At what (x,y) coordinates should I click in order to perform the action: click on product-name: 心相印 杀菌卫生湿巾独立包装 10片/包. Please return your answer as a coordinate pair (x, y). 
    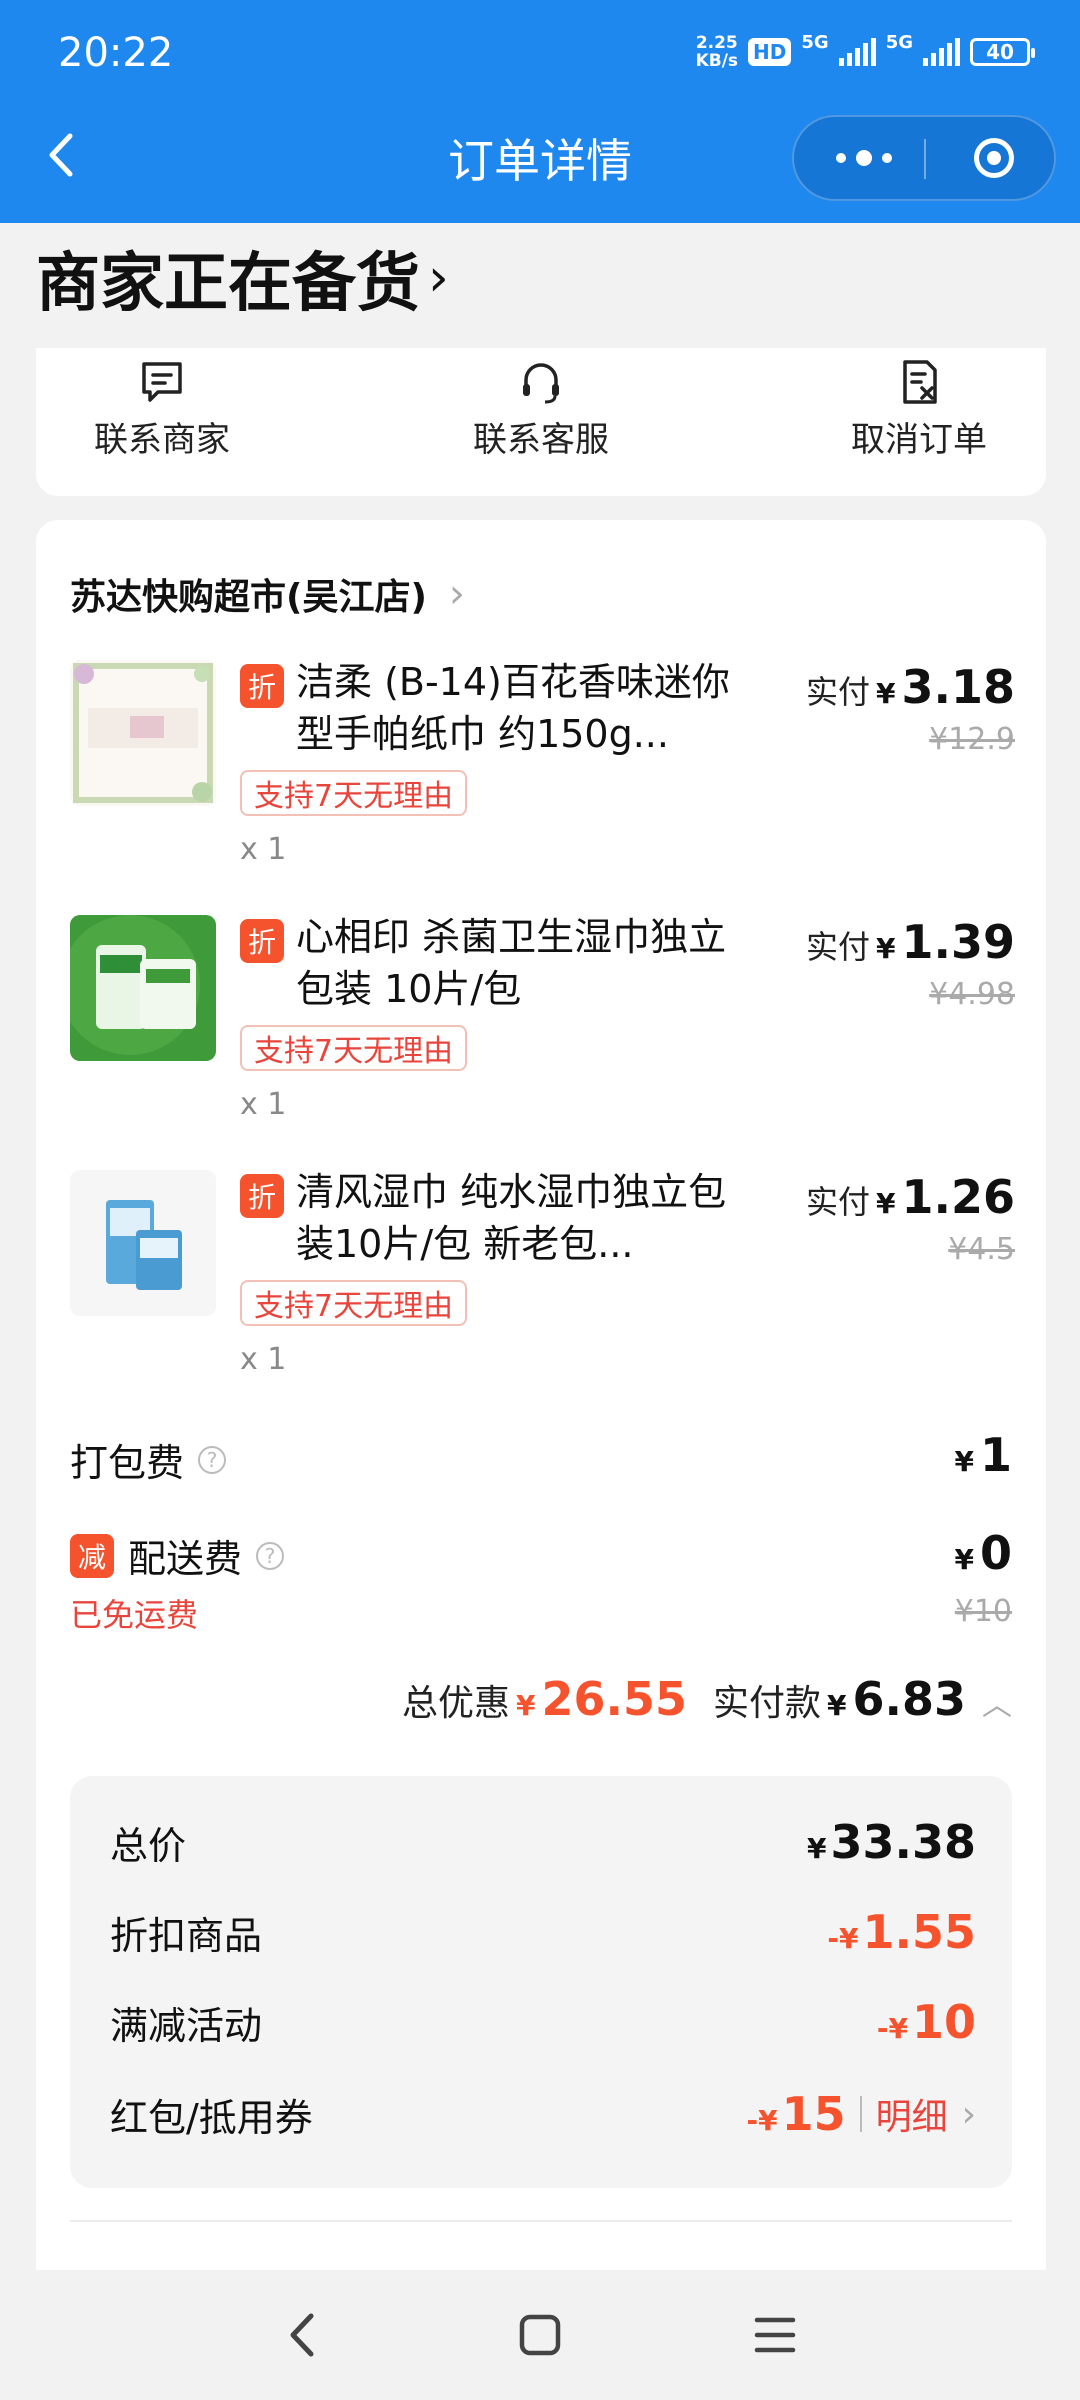
    Looking at the image, I should click on (511, 963).